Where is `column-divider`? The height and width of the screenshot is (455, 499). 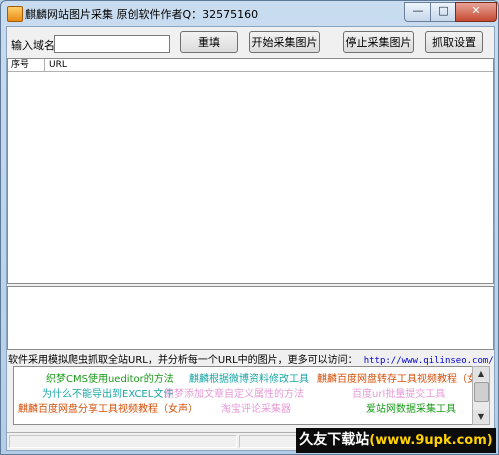 column-divider is located at coordinates (44, 65).